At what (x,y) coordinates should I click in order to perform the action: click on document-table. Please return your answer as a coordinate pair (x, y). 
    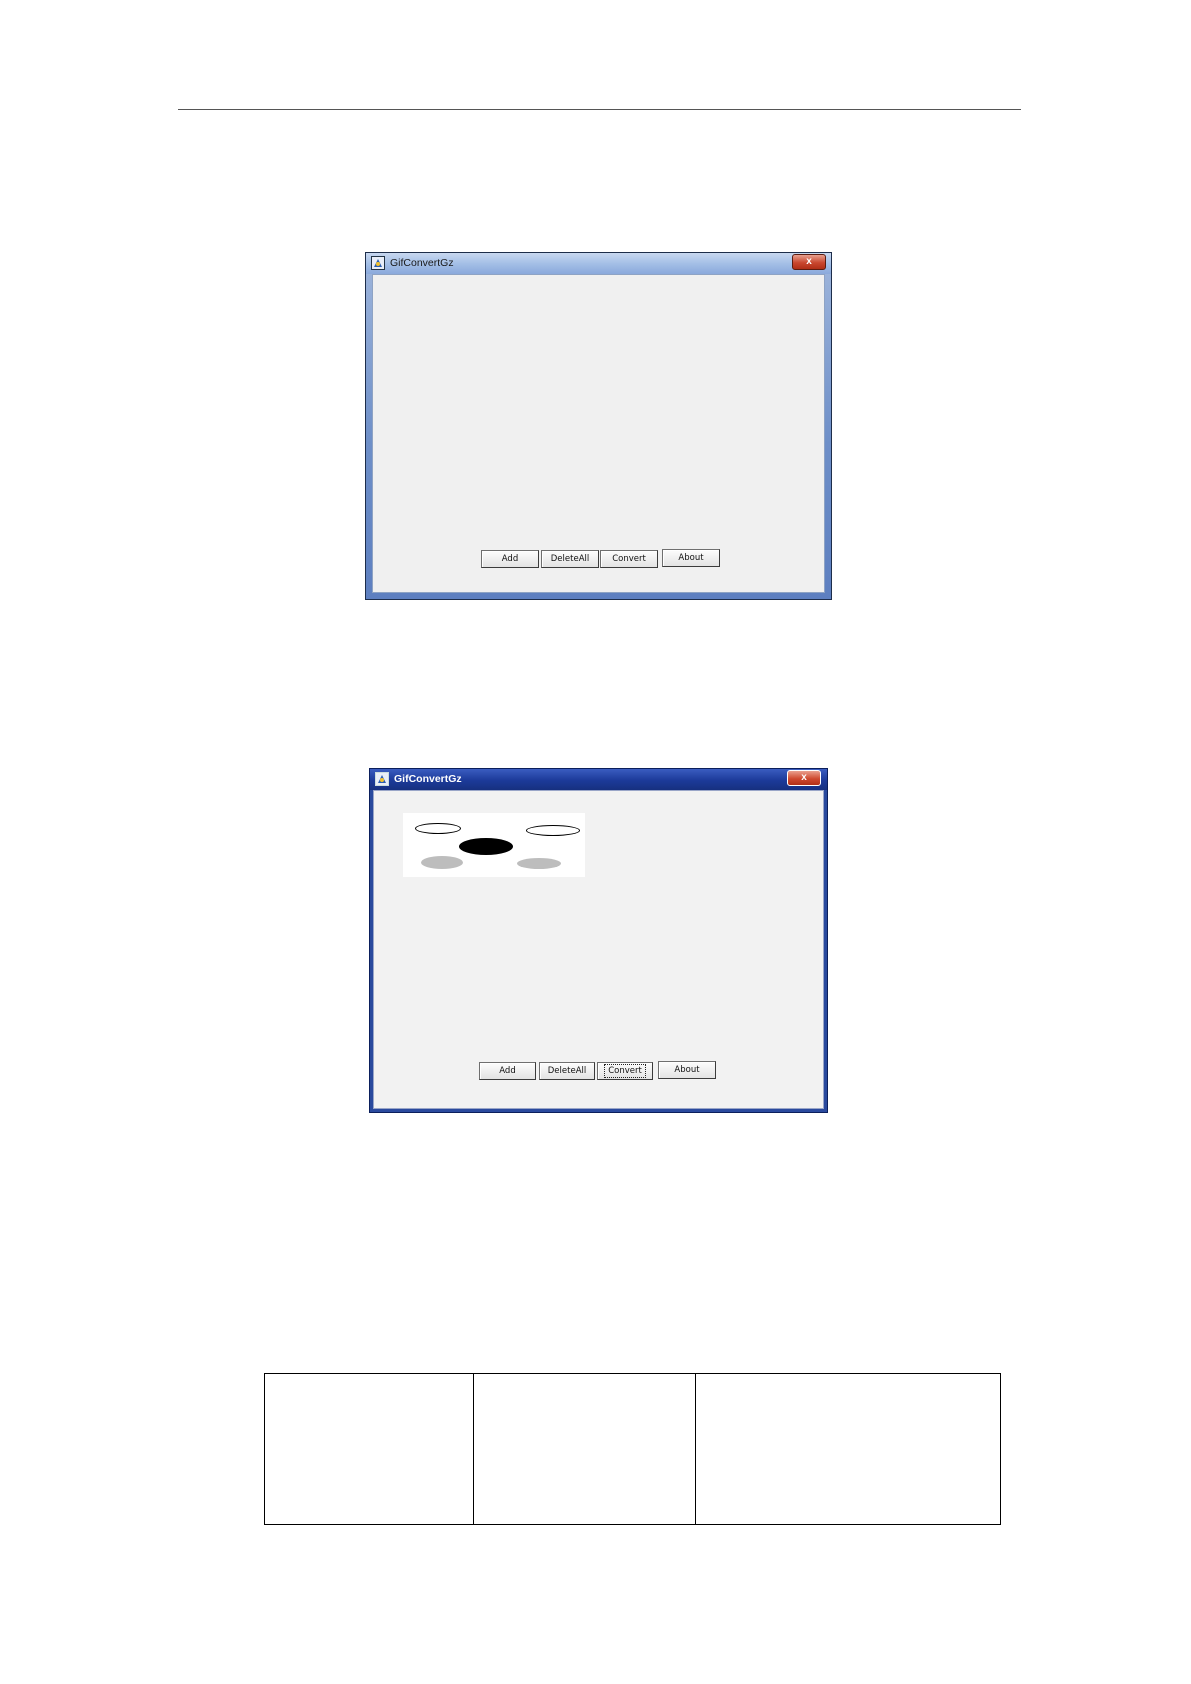
    Looking at the image, I should click on (632, 1449).